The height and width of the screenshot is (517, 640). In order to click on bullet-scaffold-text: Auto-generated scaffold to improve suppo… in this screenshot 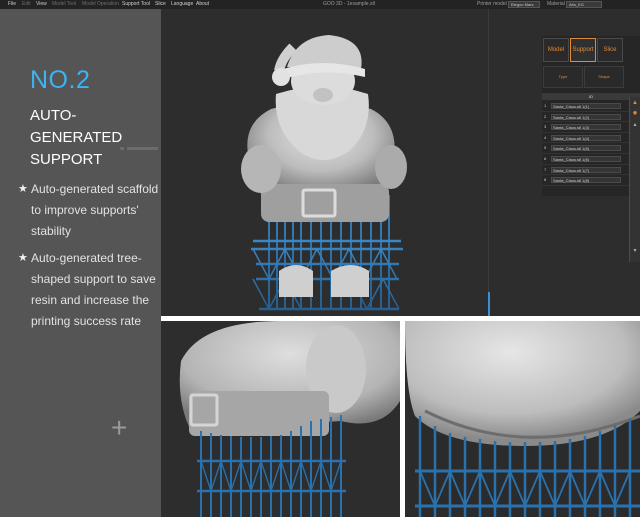, I will do `click(95, 210)`.